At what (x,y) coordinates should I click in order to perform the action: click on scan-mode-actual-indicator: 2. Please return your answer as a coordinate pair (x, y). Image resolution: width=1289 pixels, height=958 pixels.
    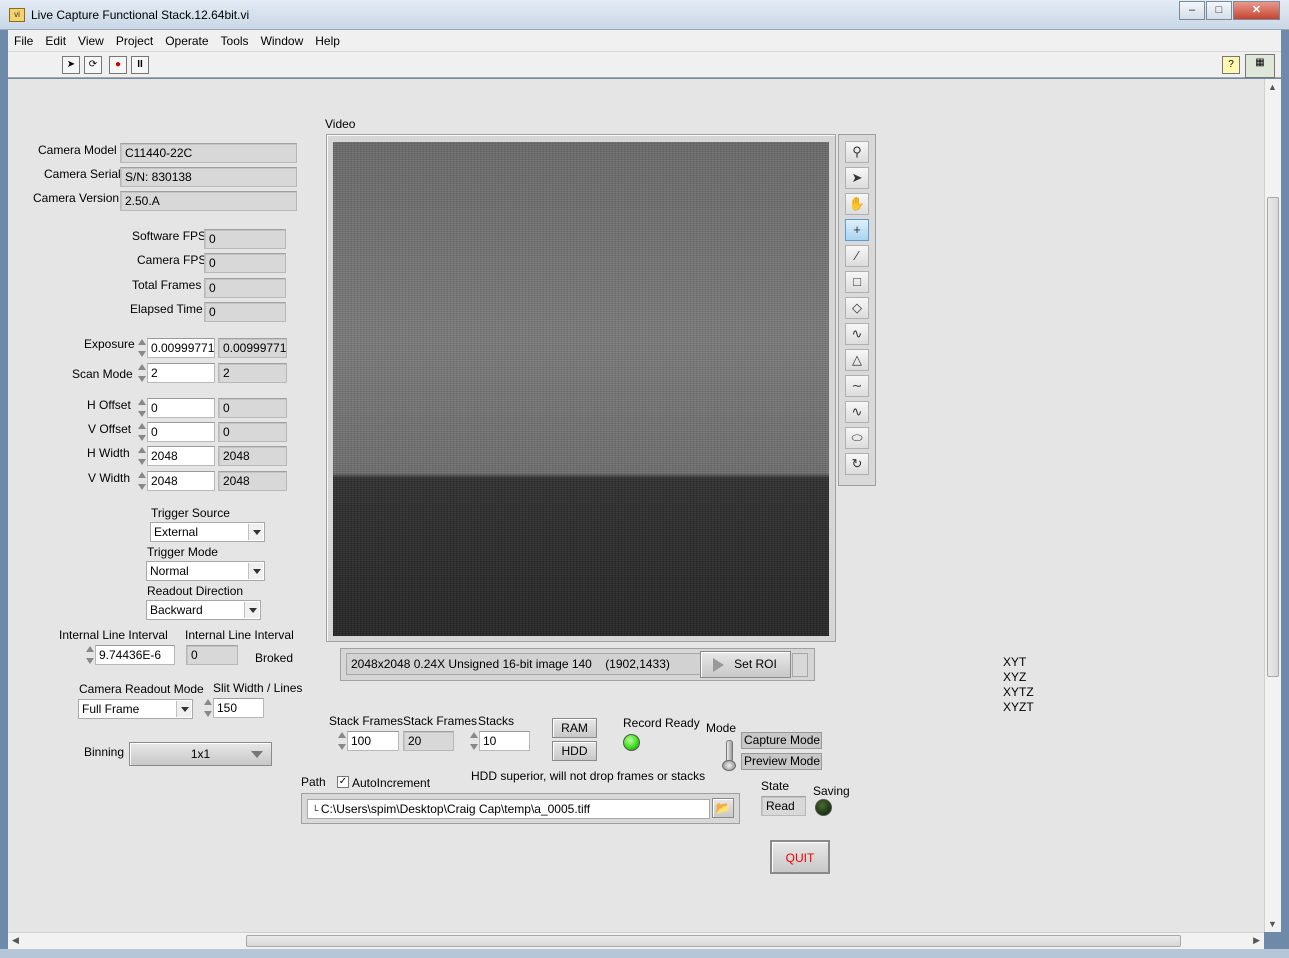
    Looking at the image, I should click on (252, 373).